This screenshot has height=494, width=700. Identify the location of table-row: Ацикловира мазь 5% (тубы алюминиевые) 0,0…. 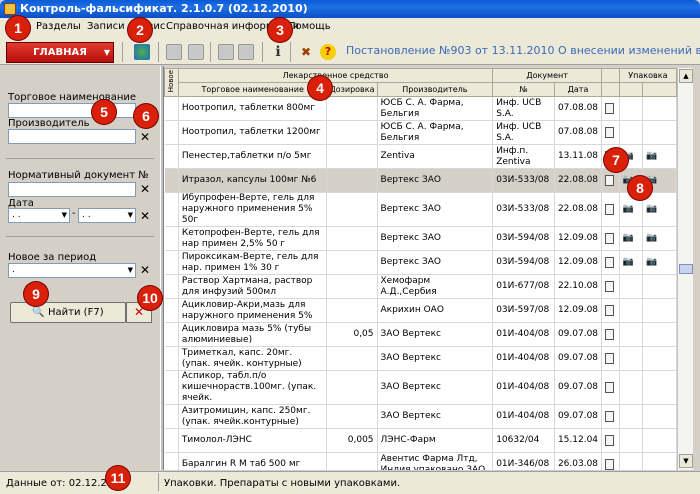
(420, 334).